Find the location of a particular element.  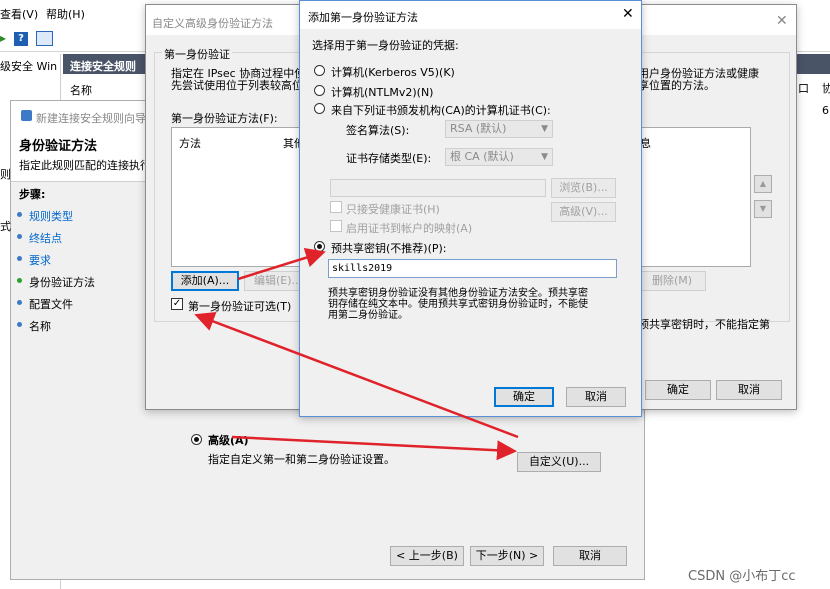

ntlm-label: 计算机(NTLMv2)(N) is located at coordinates (382, 92).